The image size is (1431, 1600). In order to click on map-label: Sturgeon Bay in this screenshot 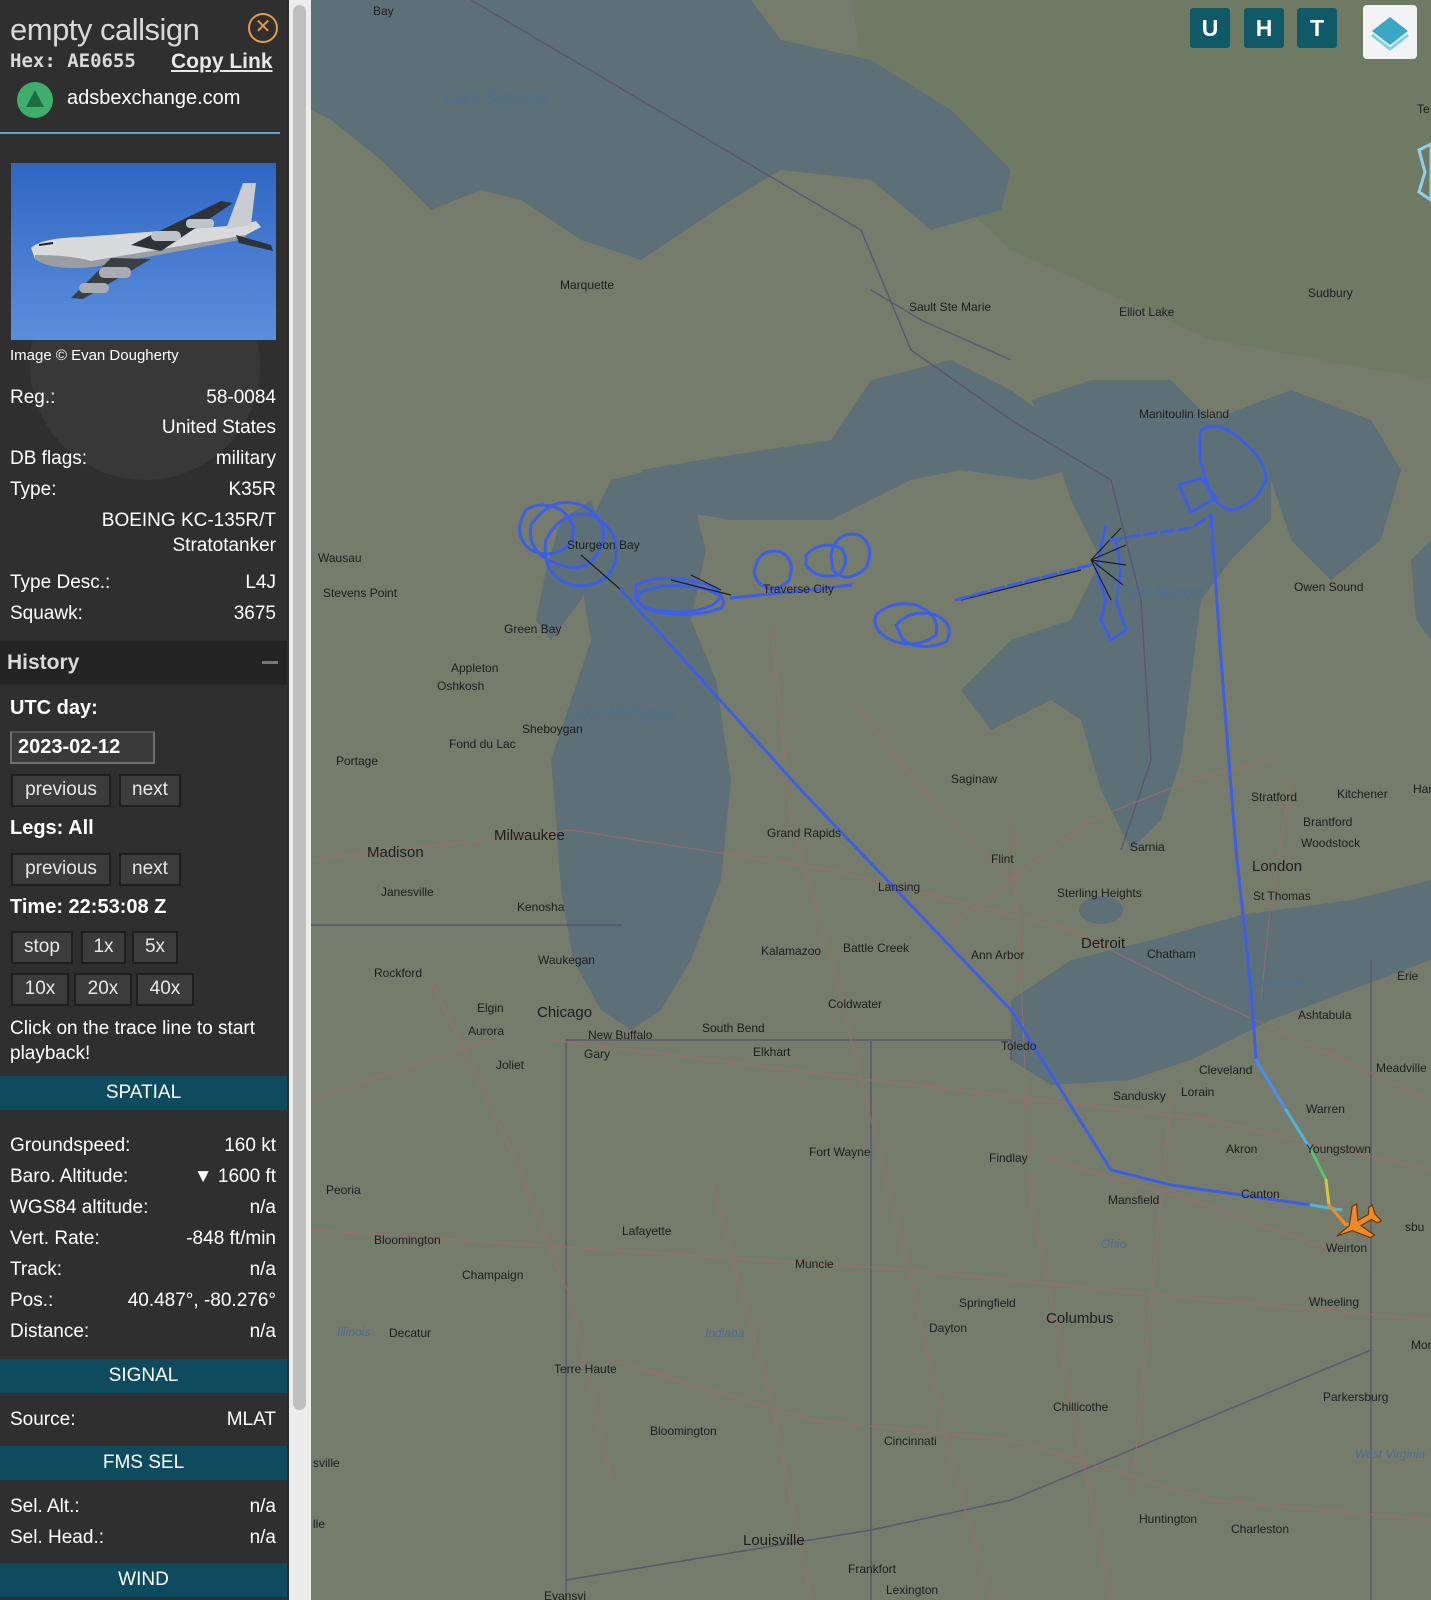, I will do `click(603, 545)`.